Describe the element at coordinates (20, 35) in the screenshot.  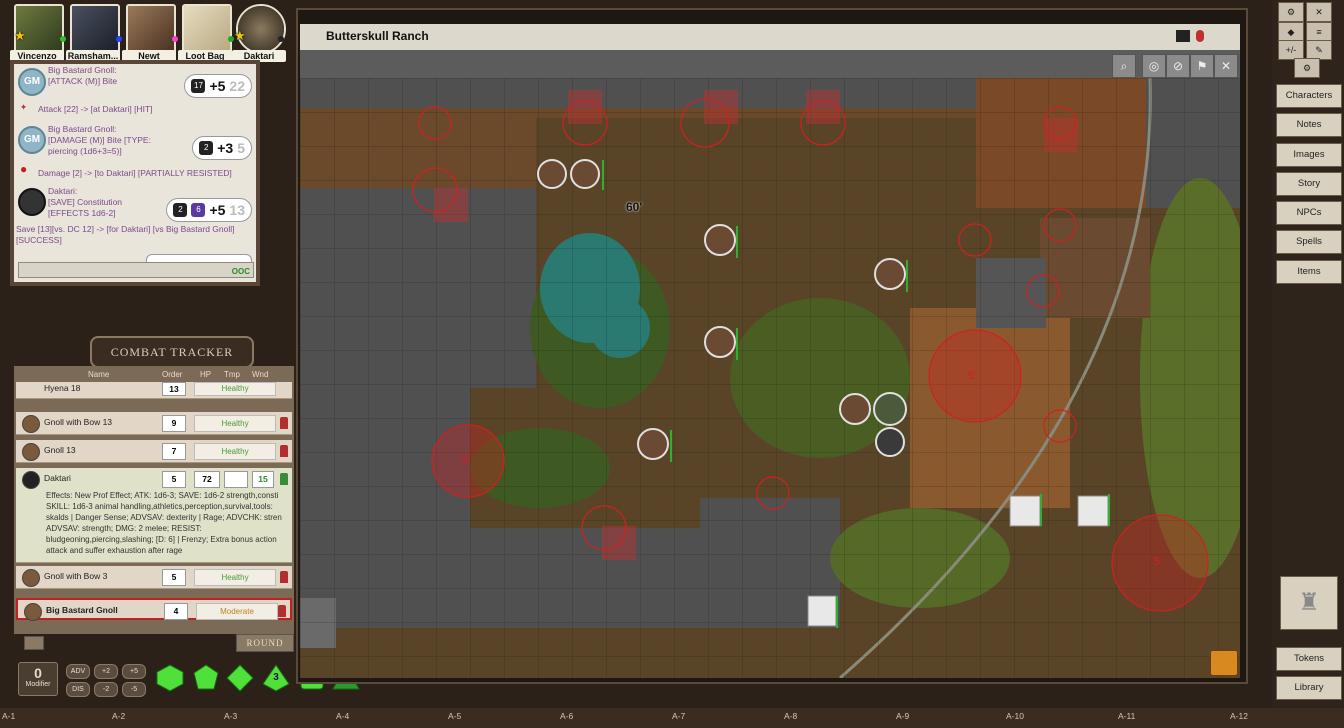
I see `leader-star-icon: ★` at that location.